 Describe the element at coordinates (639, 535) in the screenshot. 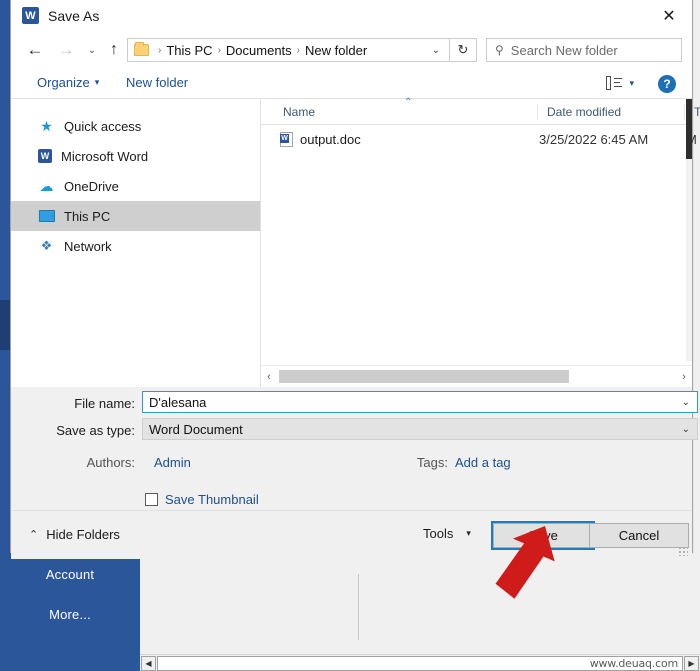

I see `cancel-button: Cancel` at that location.